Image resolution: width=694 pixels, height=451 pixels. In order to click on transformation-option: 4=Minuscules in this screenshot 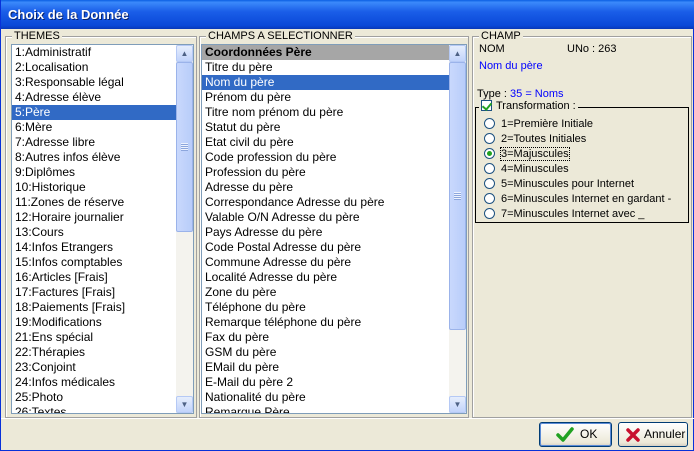, I will do `click(526, 170)`.